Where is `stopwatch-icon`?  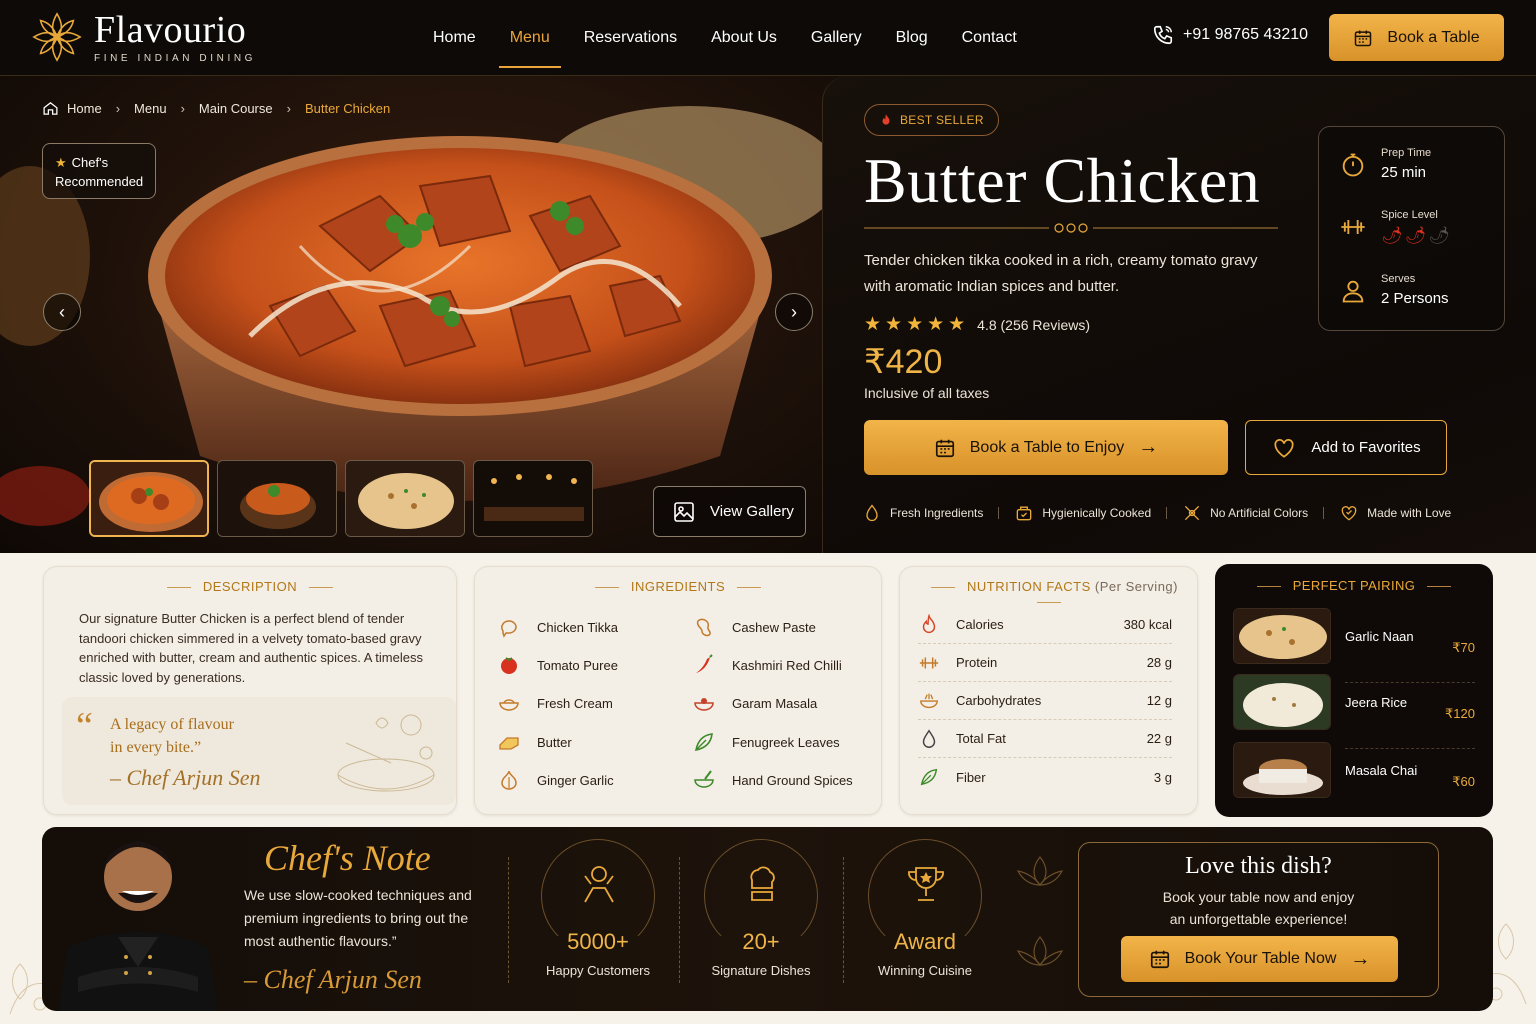
stopwatch-icon is located at coordinates (1353, 165).